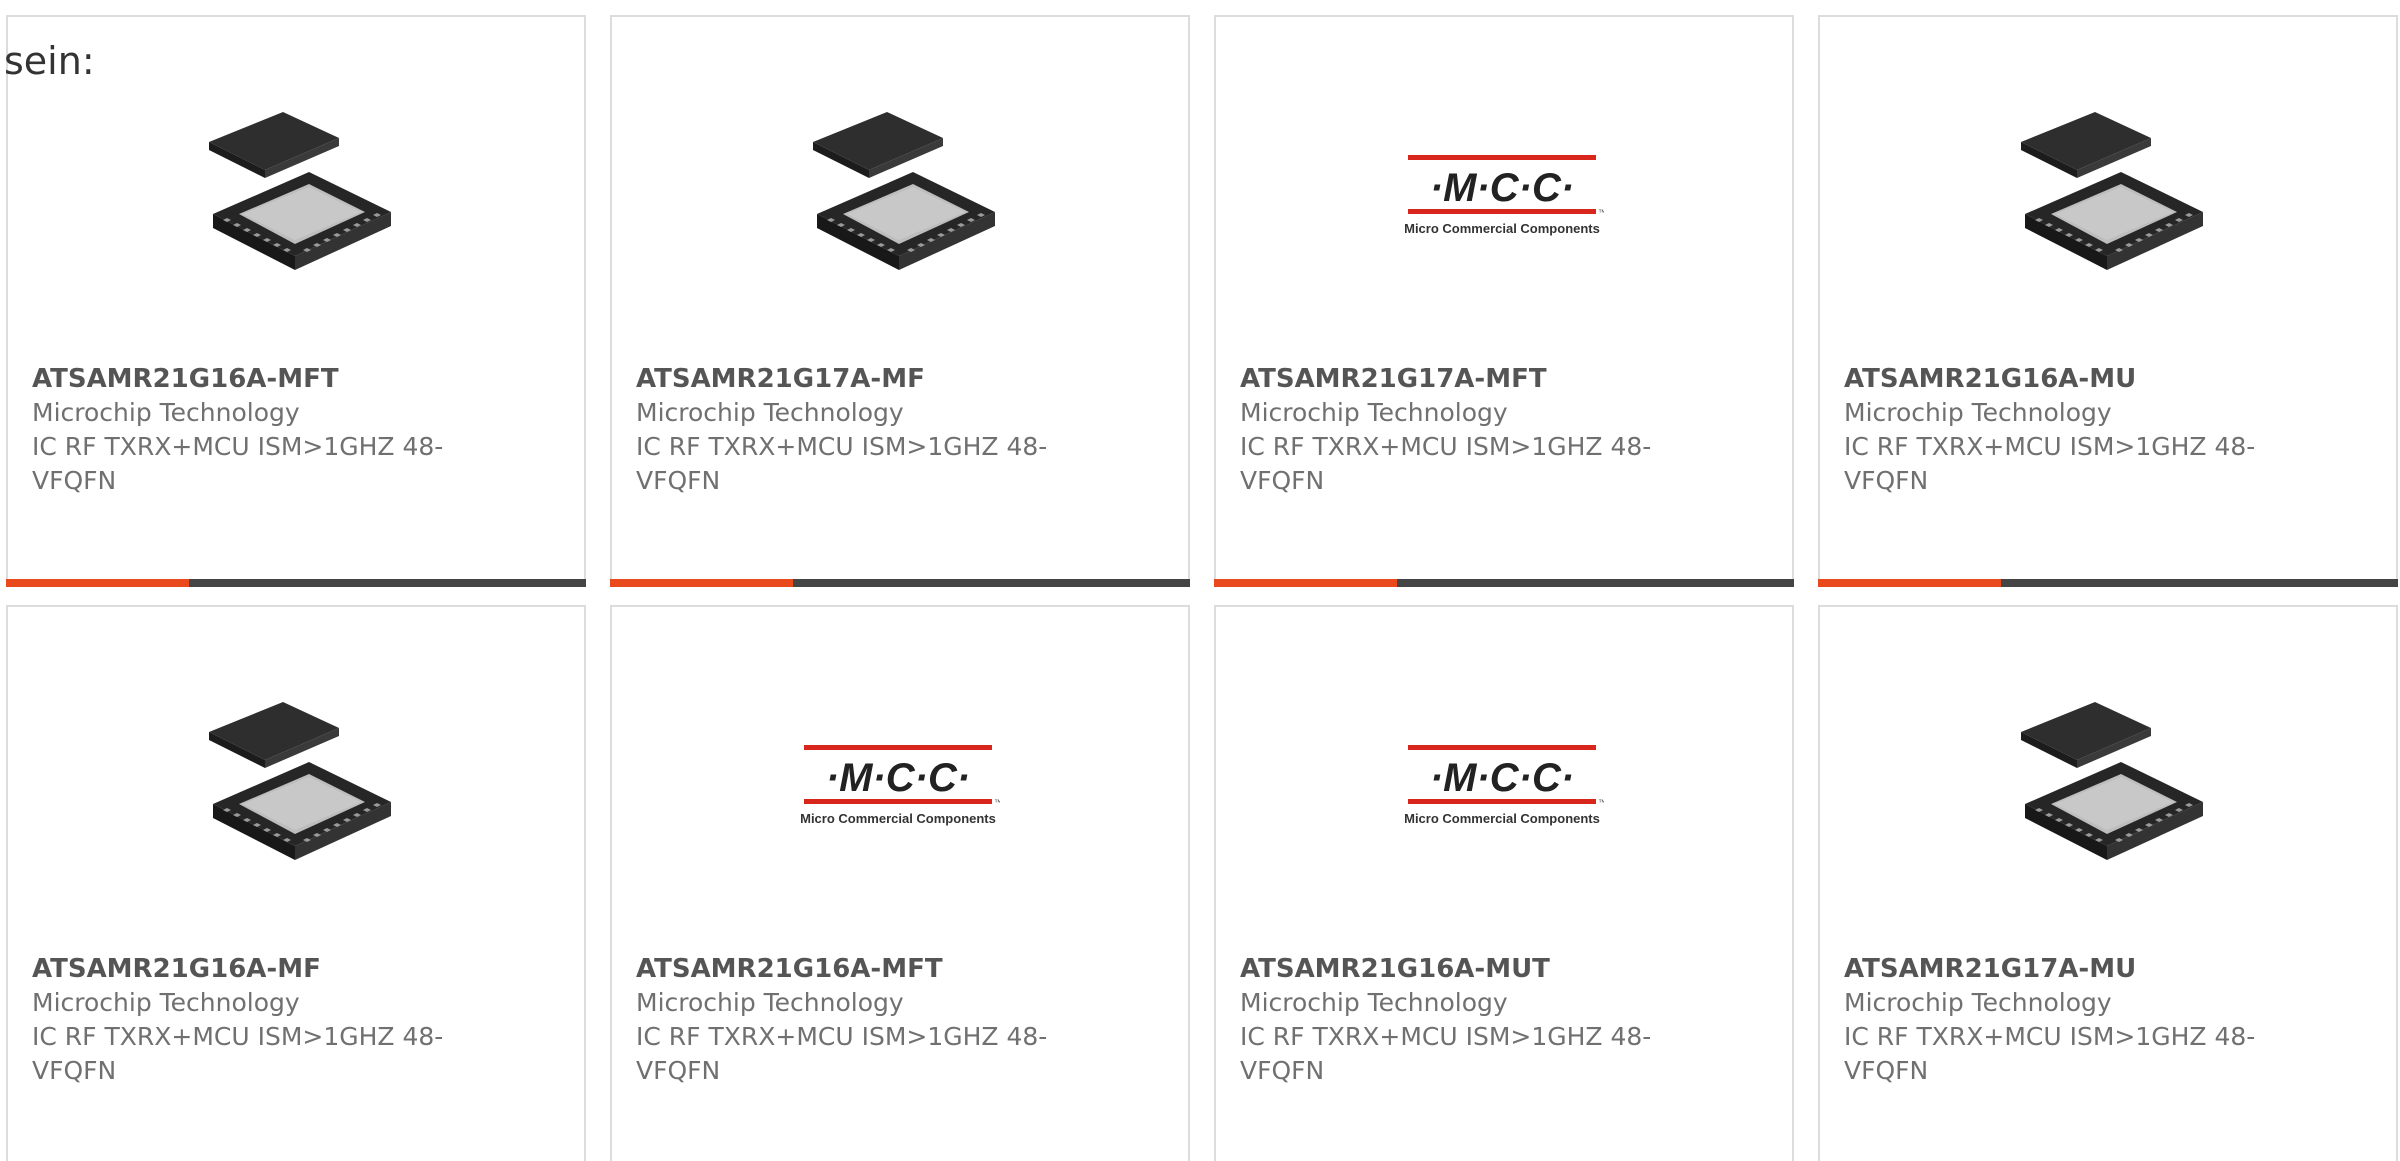 The height and width of the screenshot is (1161, 2400). Describe the element at coordinates (2059, 969) in the screenshot. I see `part-number-link: ATSAMR21G17A-MU` at that location.